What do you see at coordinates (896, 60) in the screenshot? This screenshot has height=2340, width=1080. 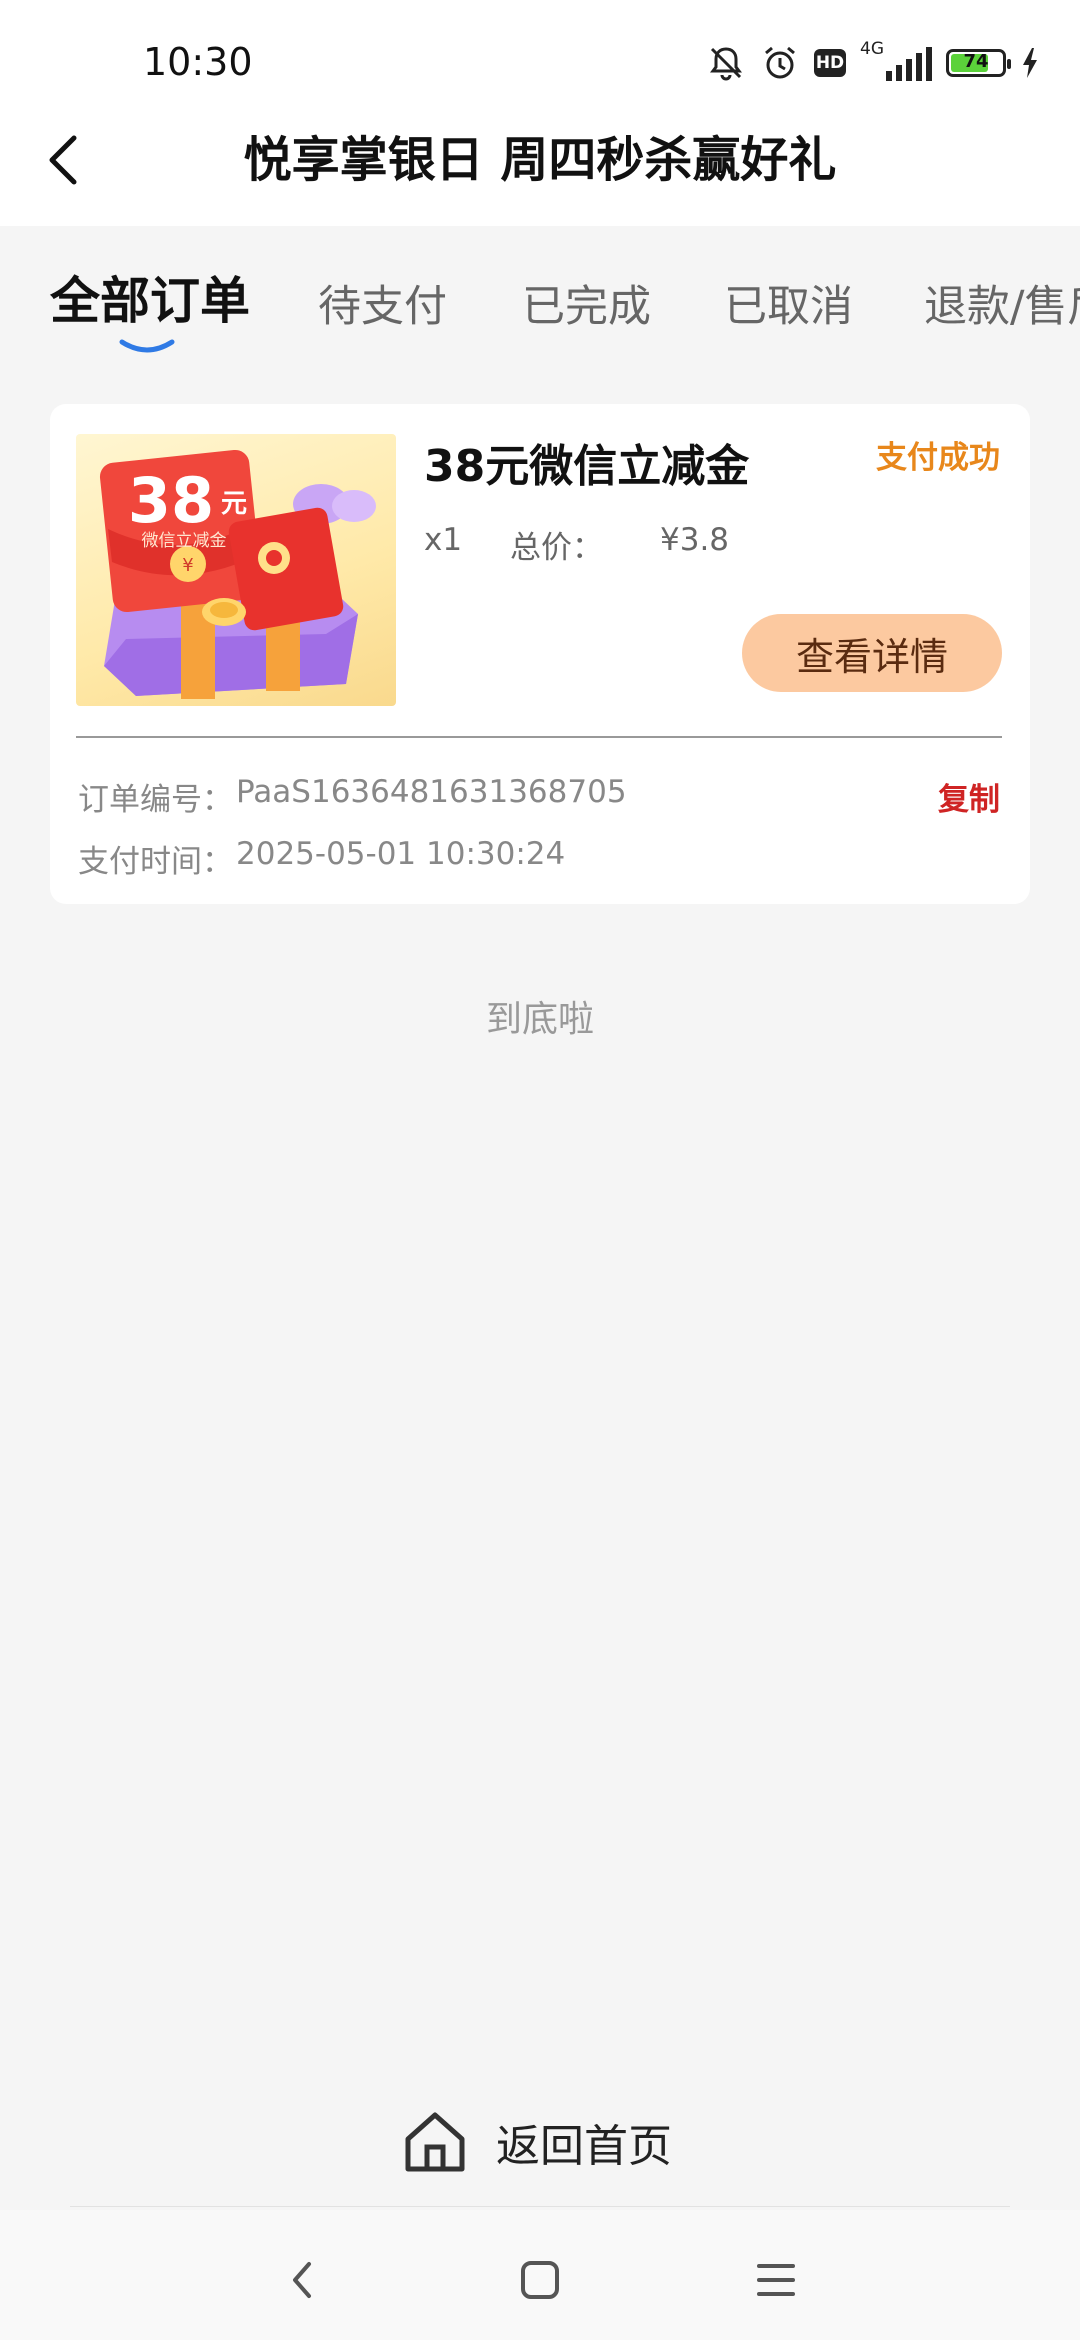 I see `signal-icon: 4G` at bounding box center [896, 60].